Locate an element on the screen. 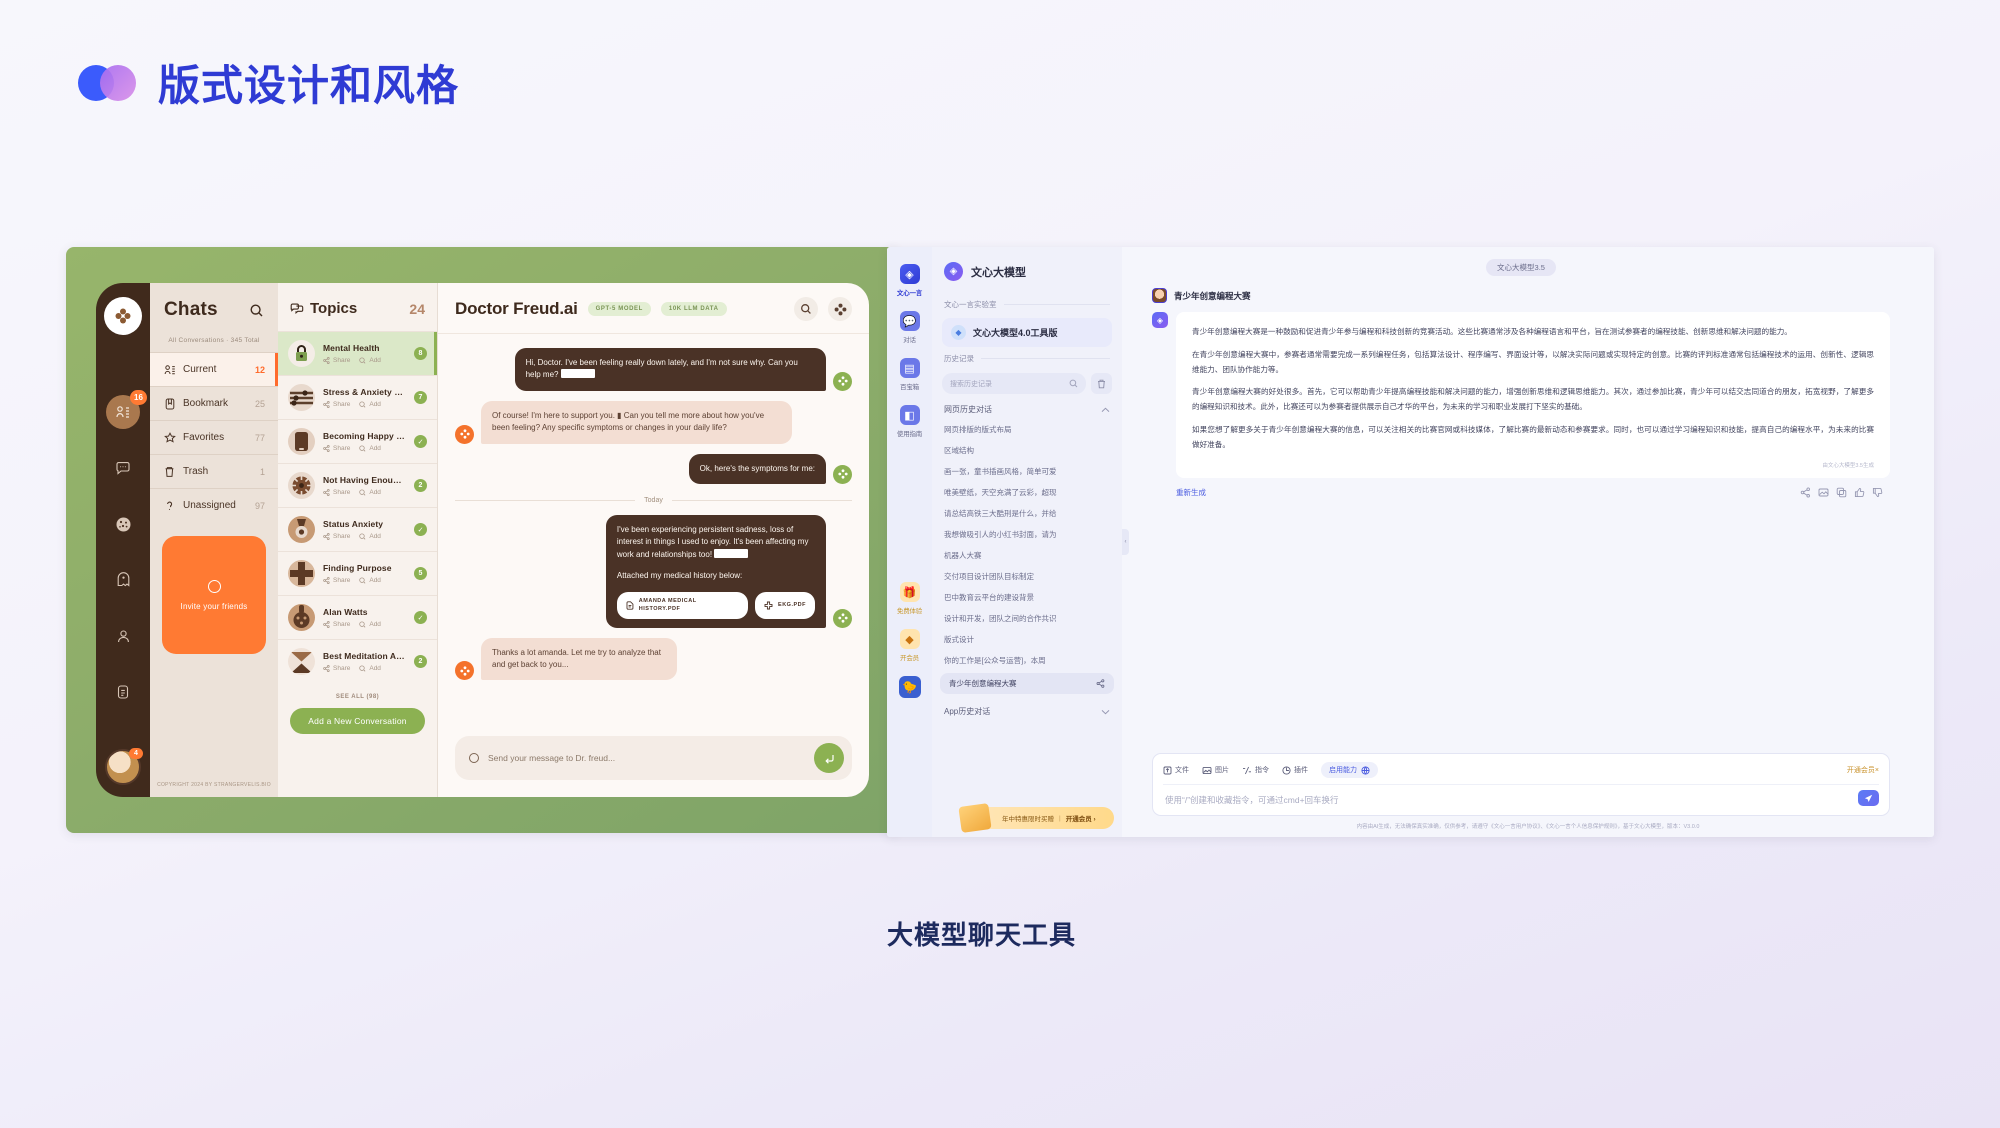 The image size is (2000, 1128). sidebar-collapse-handle: ‹ is located at coordinates (1125, 542).